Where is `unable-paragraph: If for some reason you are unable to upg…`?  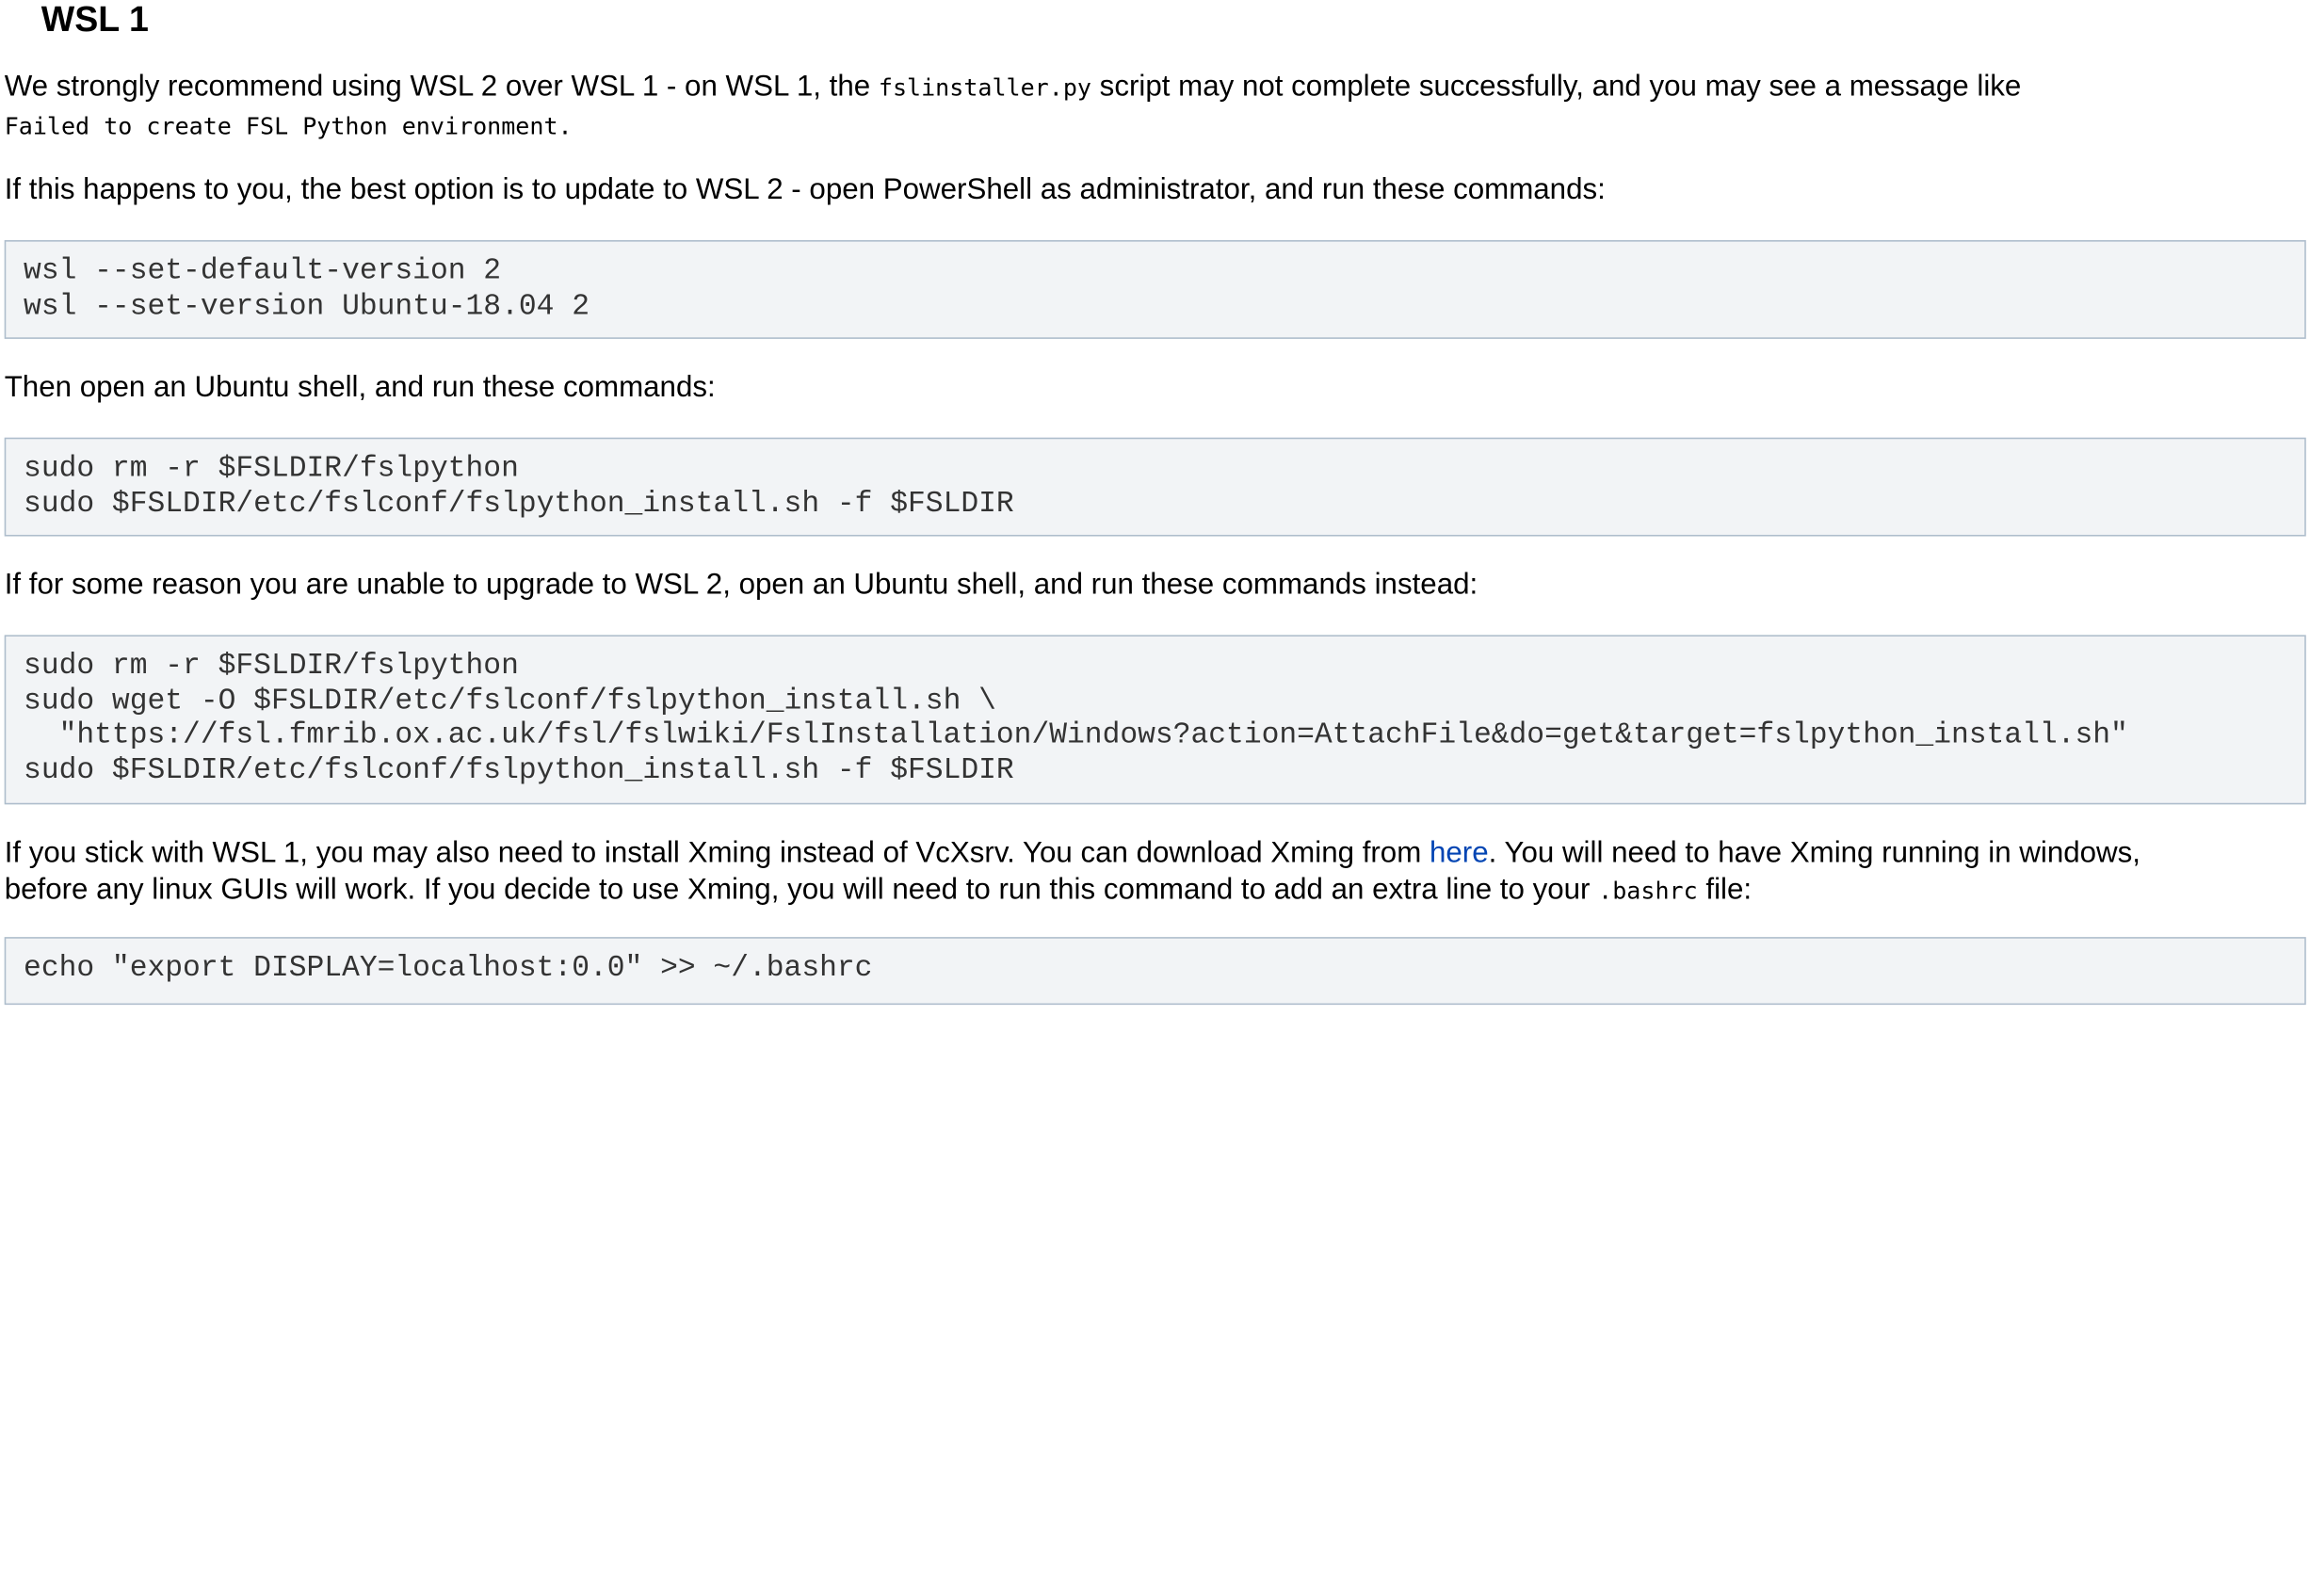 unable-paragraph: If for some reason you are unable to upg… is located at coordinates (741, 585).